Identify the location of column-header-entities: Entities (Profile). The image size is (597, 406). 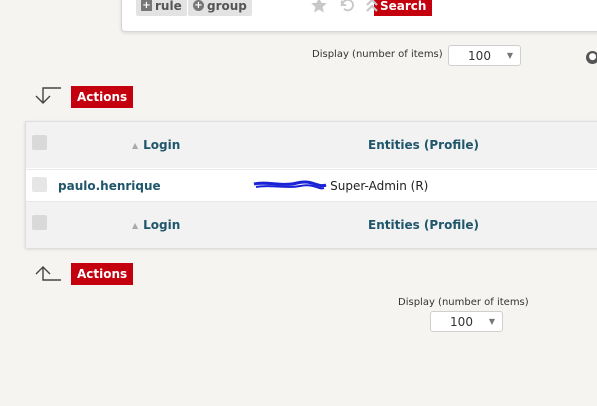
(423, 145).